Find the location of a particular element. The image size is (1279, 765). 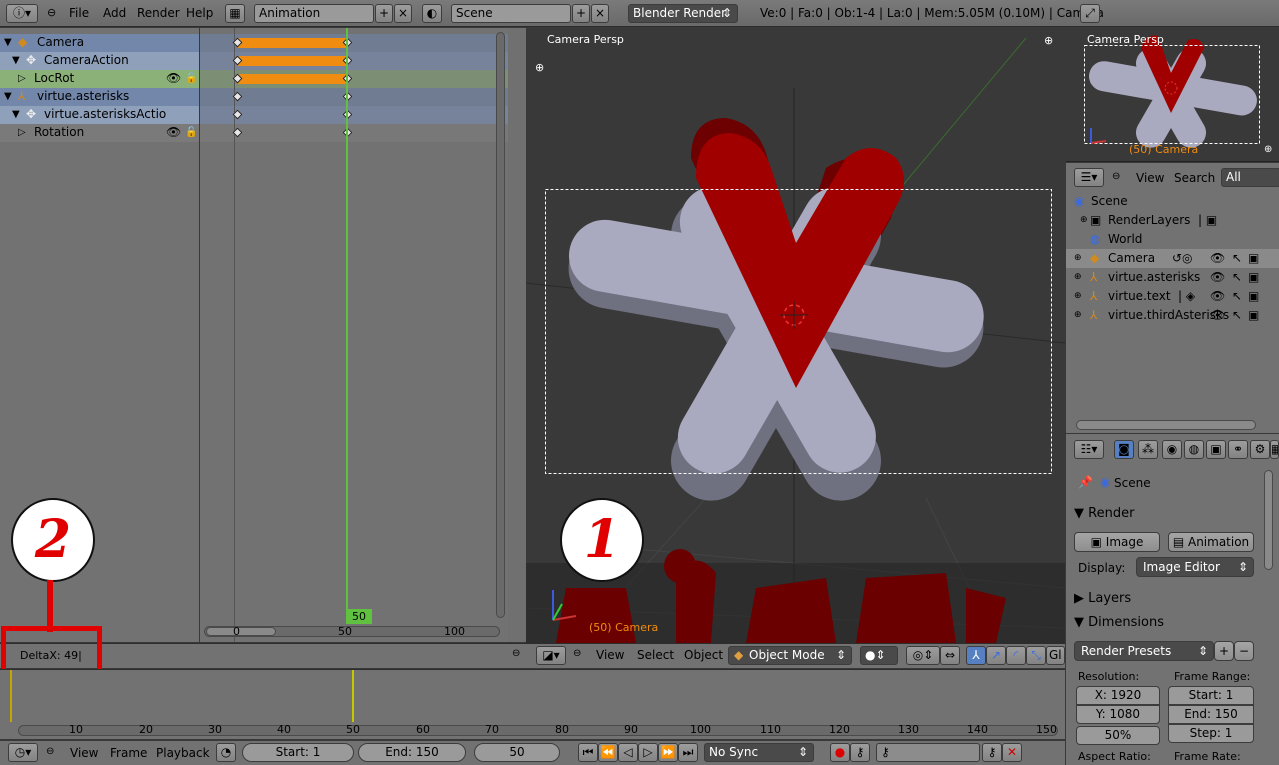

remove-scene-icon: × is located at coordinates (600, 13).